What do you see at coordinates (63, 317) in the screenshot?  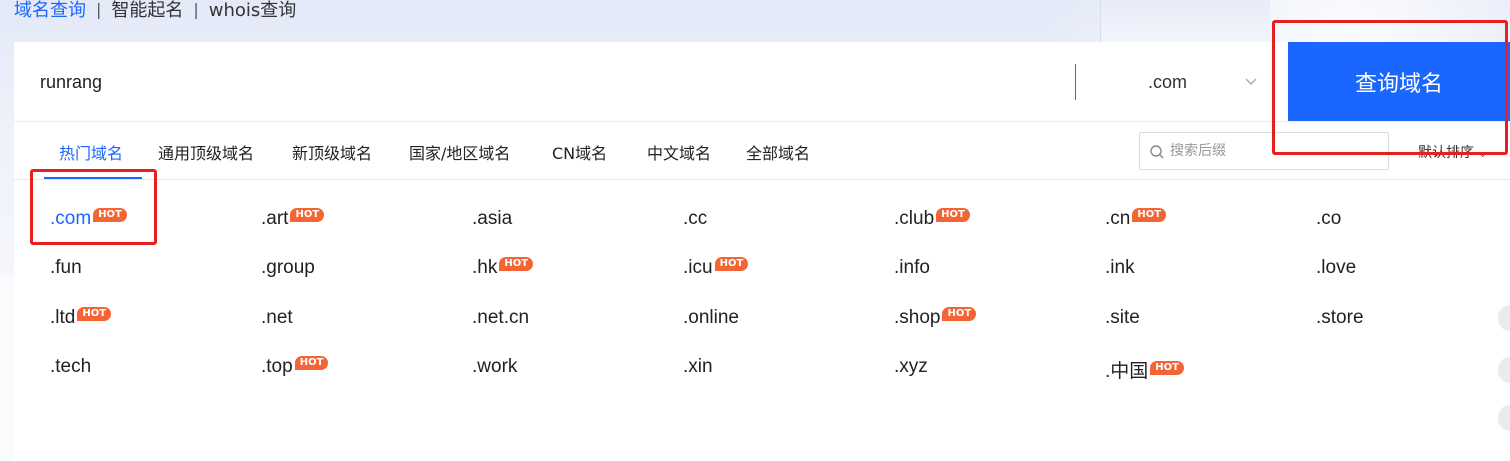 I see `tld-name: .ltd` at bounding box center [63, 317].